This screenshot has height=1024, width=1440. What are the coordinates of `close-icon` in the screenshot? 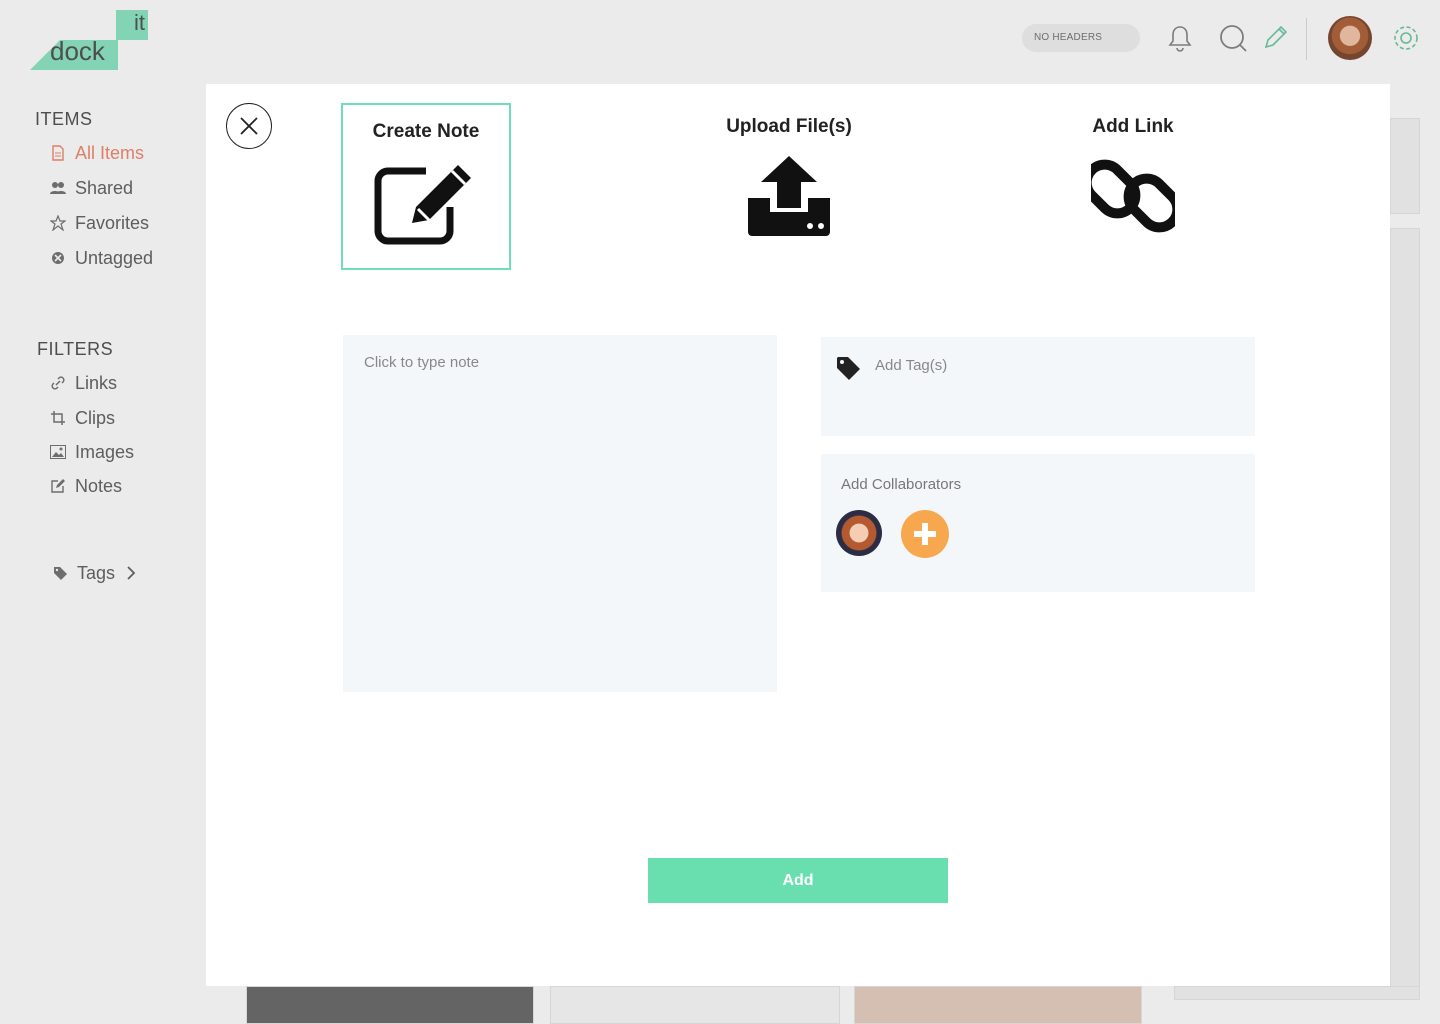 It's located at (249, 126).